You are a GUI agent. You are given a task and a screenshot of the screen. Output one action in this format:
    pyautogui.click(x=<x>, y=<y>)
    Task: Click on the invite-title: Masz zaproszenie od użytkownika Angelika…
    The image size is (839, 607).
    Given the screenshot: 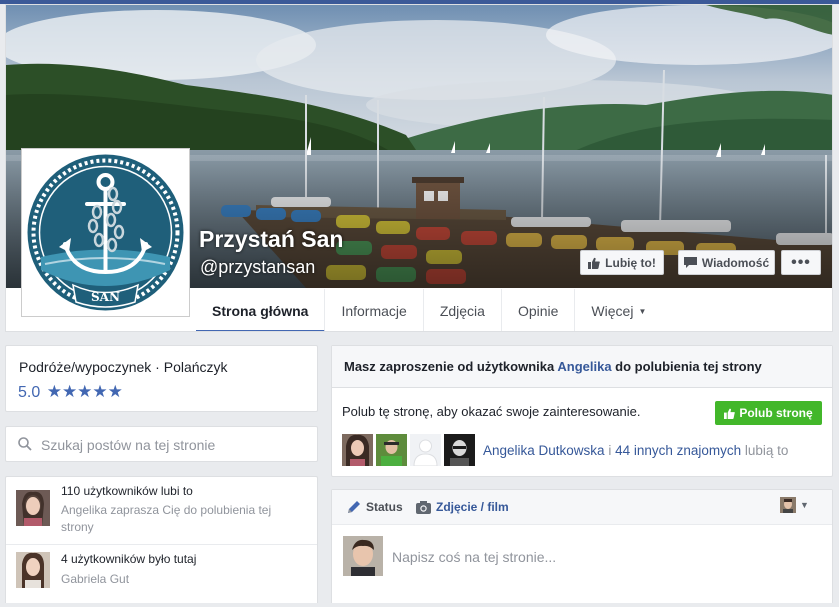 What is the action you would take?
    pyautogui.click(x=553, y=366)
    